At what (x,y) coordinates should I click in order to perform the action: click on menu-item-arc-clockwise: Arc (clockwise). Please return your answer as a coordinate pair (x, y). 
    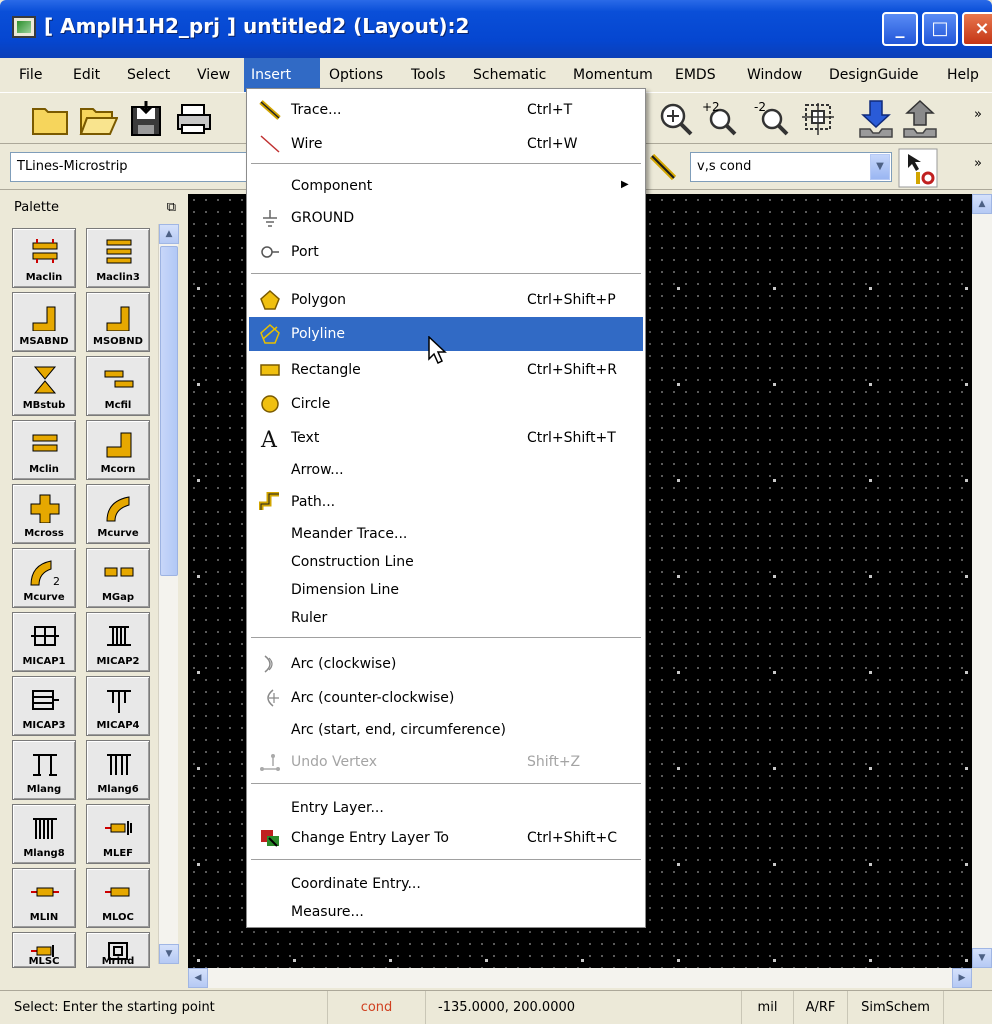
    Looking at the image, I should click on (446, 664).